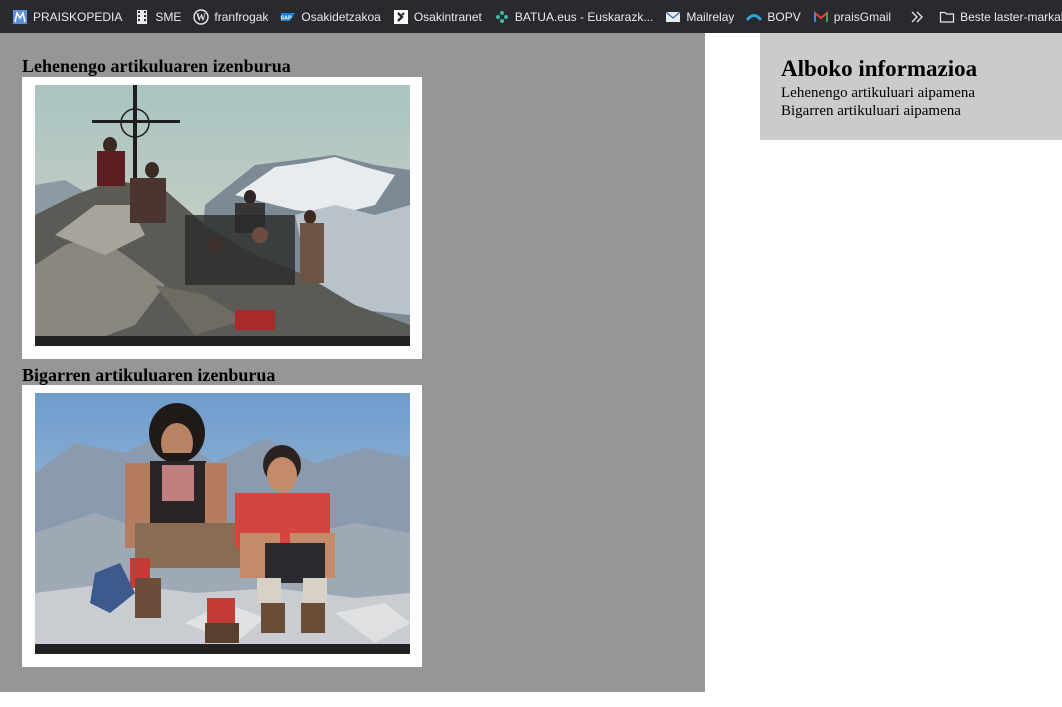  Describe the element at coordinates (401, 17) in the screenshot. I see `osakintranet-icon` at that location.